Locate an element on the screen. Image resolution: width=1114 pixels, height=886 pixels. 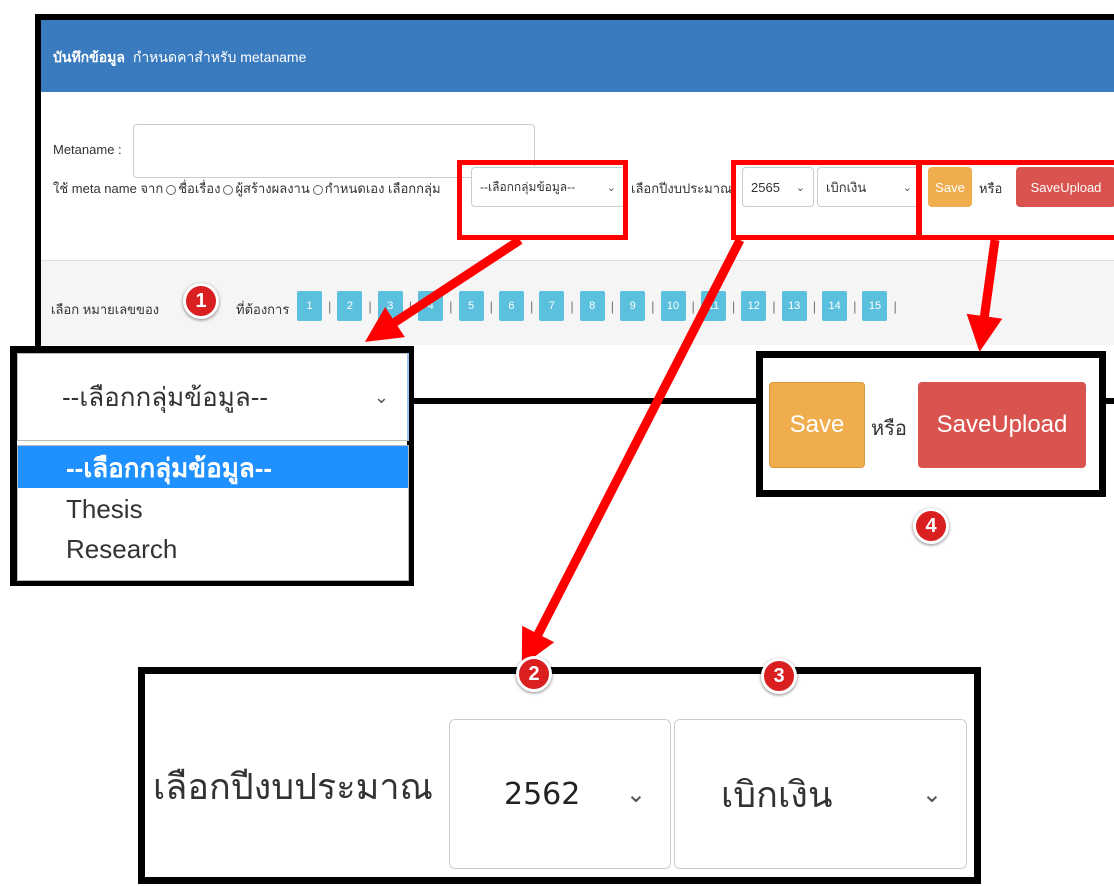
step-badge-1: 1 is located at coordinates (201, 301).